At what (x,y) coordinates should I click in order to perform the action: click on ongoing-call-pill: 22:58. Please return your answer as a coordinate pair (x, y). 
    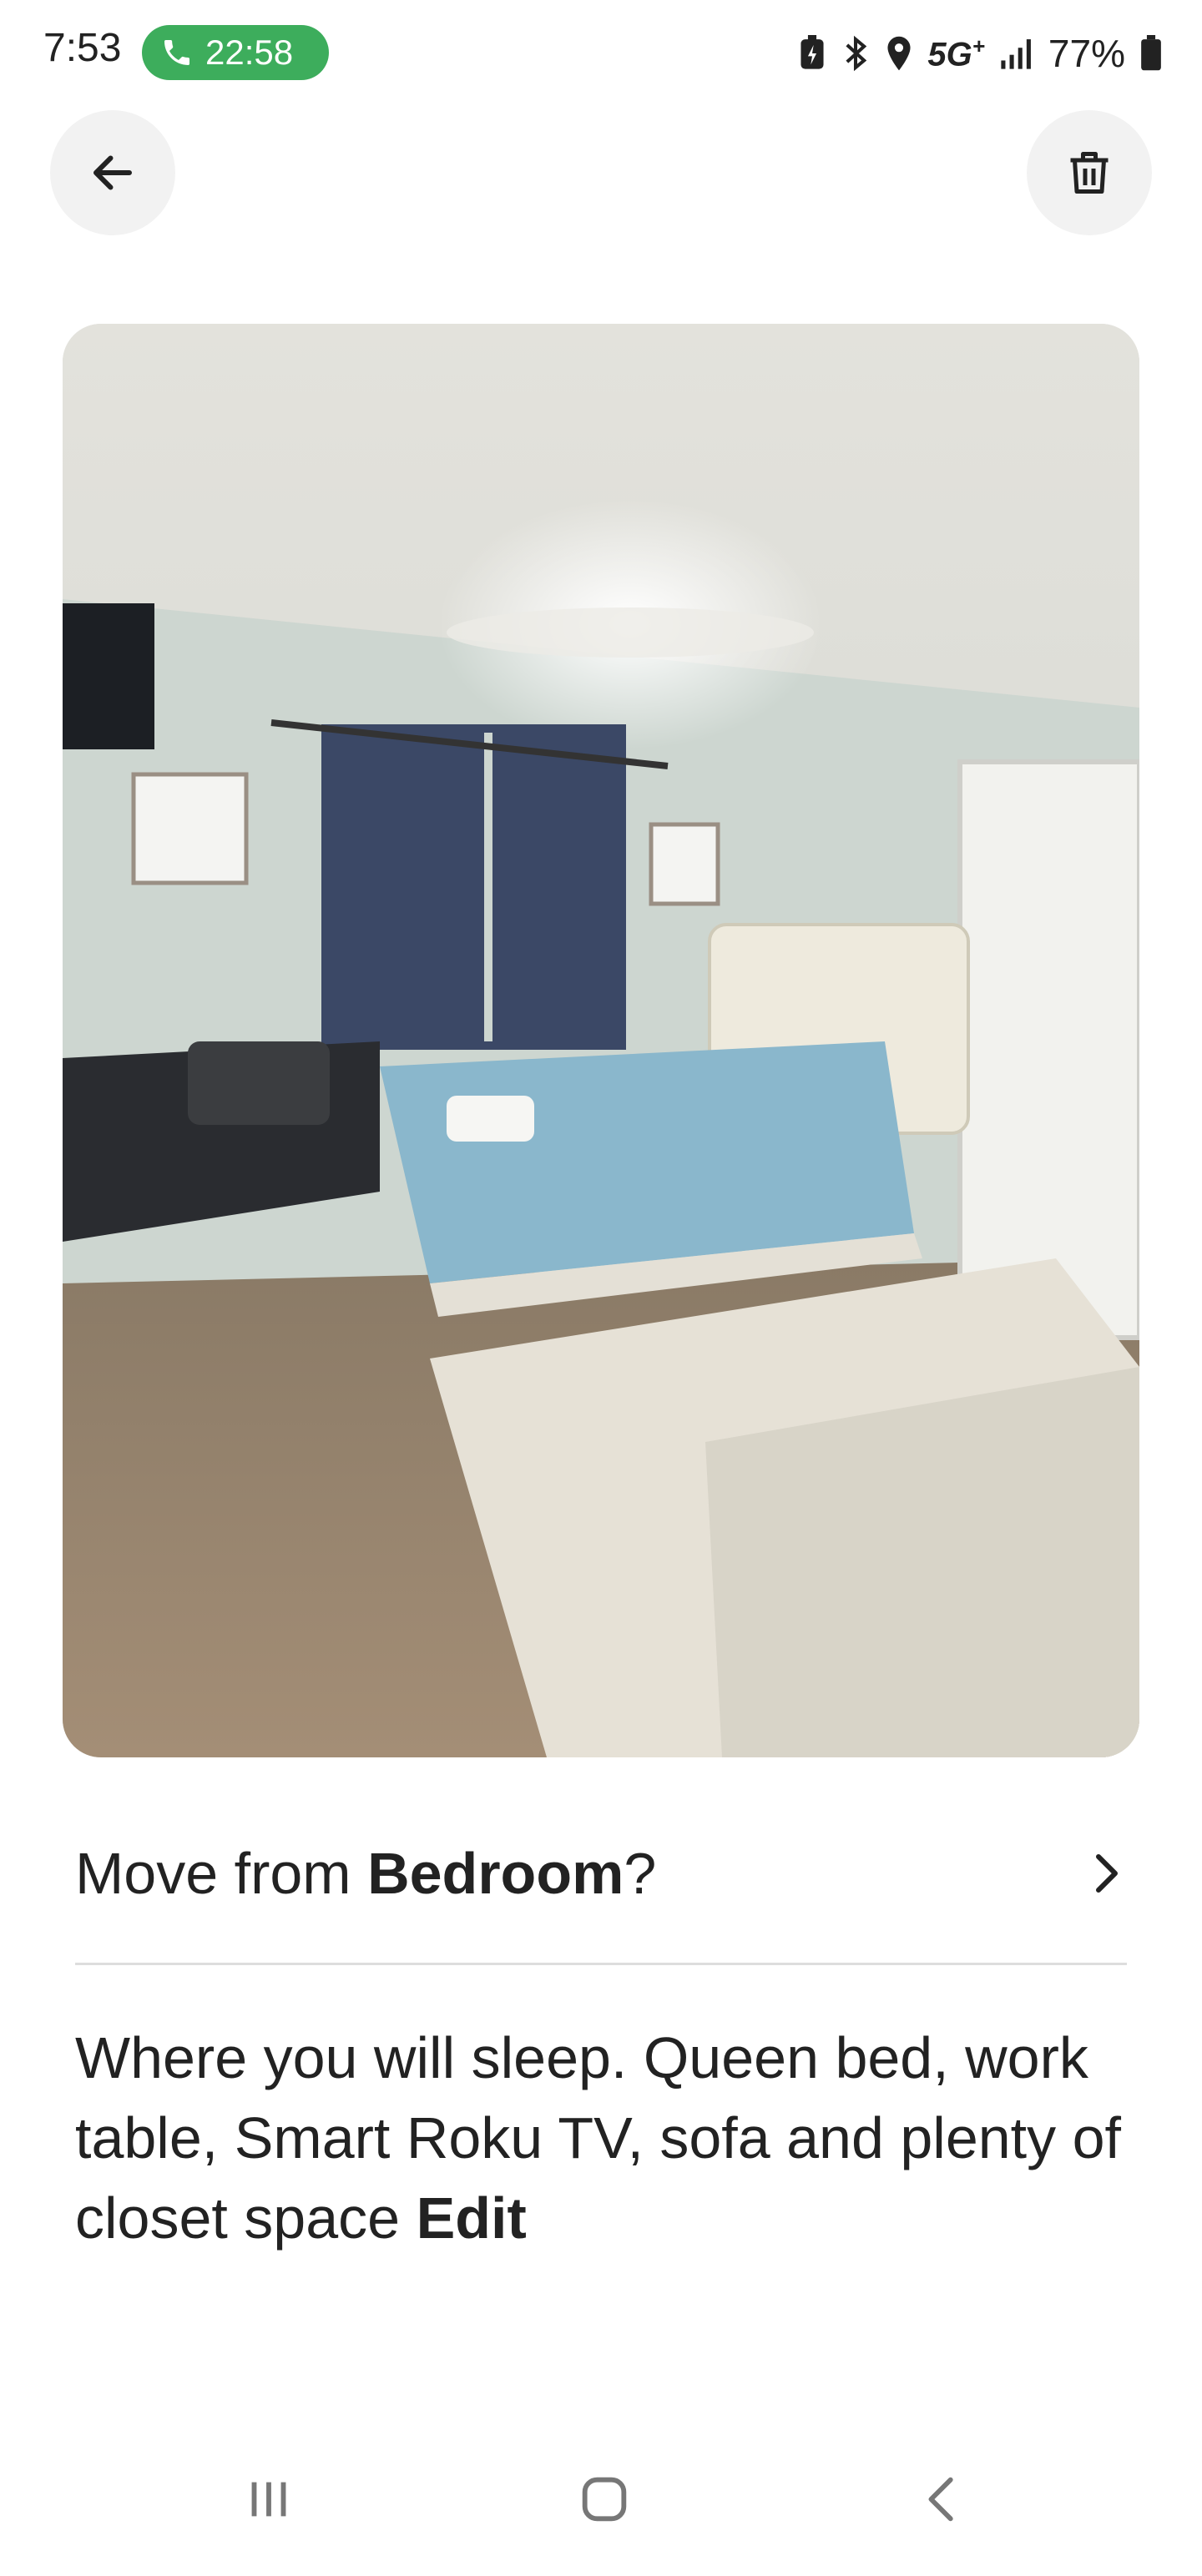
    Looking at the image, I should click on (235, 52).